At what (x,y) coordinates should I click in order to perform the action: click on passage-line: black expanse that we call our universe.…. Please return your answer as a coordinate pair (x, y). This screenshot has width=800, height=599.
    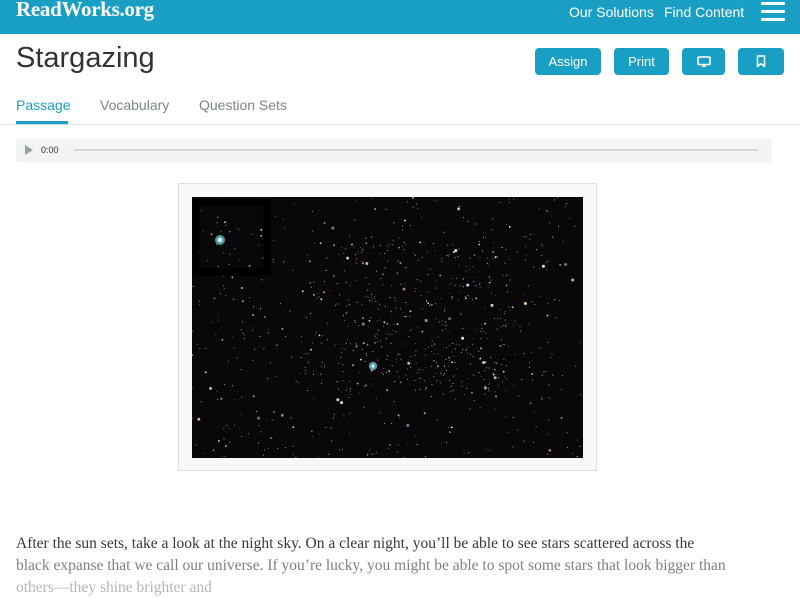
    Looking at the image, I should click on (371, 565).